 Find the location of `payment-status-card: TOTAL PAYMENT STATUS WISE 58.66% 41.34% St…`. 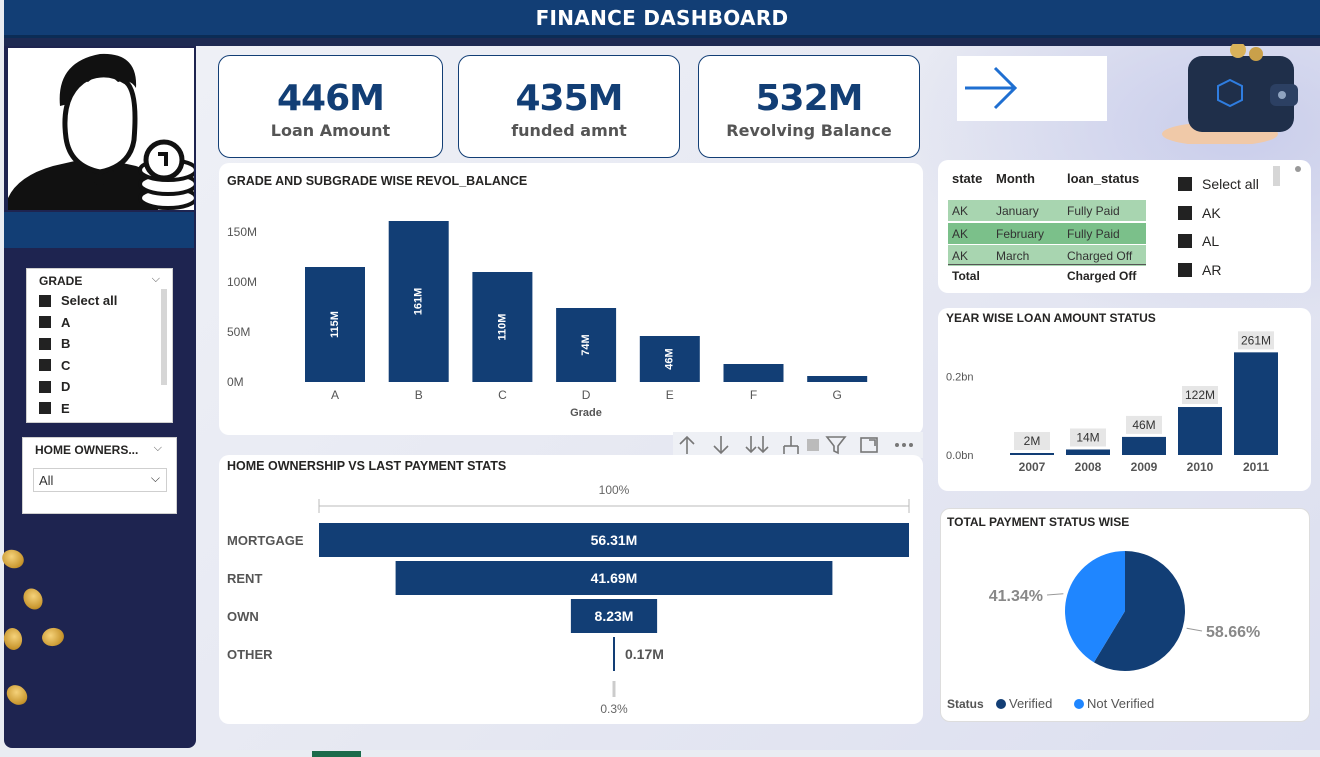

payment-status-card: TOTAL PAYMENT STATUS WISE 58.66% 41.34% St… is located at coordinates (1125, 615).